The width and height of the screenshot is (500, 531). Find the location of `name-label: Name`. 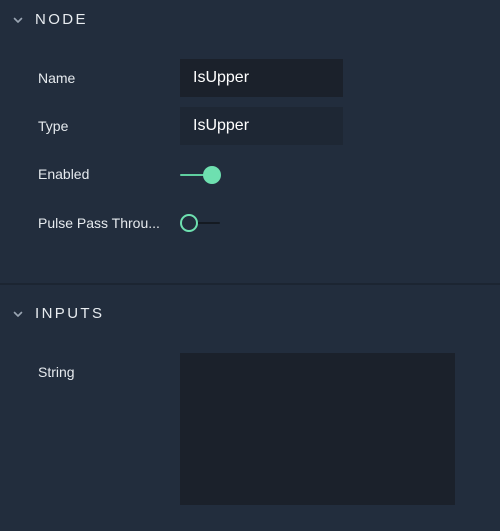

name-label: Name is located at coordinates (57, 78).